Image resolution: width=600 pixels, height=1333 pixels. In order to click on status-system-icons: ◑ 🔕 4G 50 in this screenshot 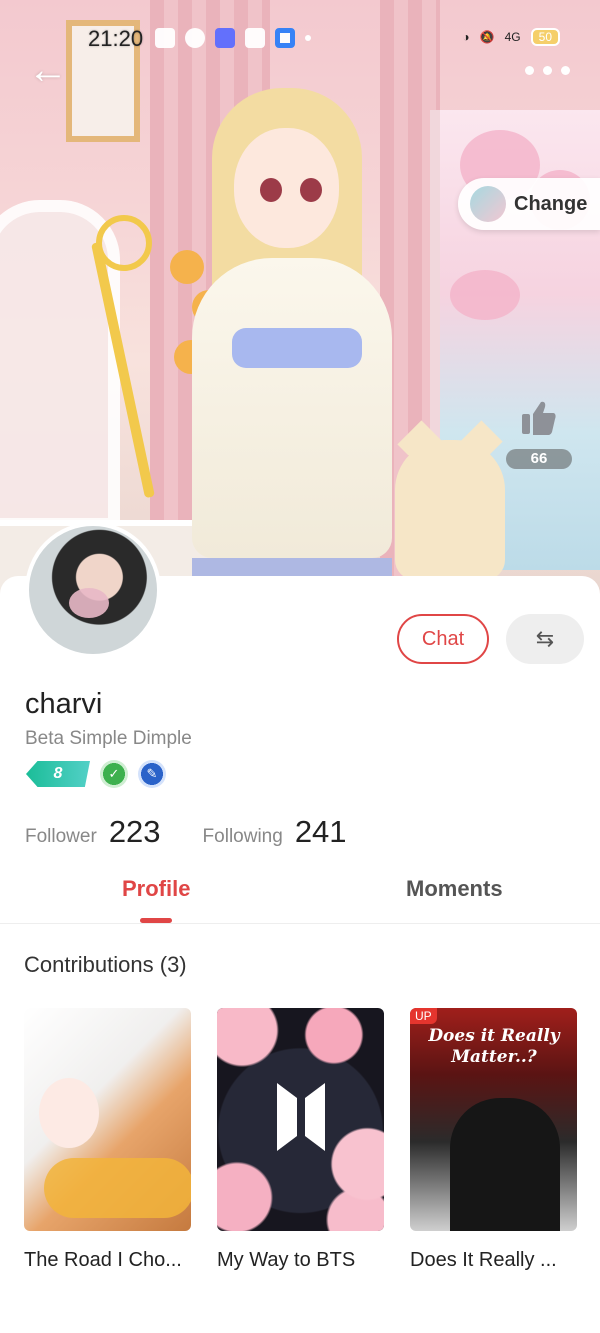, I will do `click(511, 37)`.